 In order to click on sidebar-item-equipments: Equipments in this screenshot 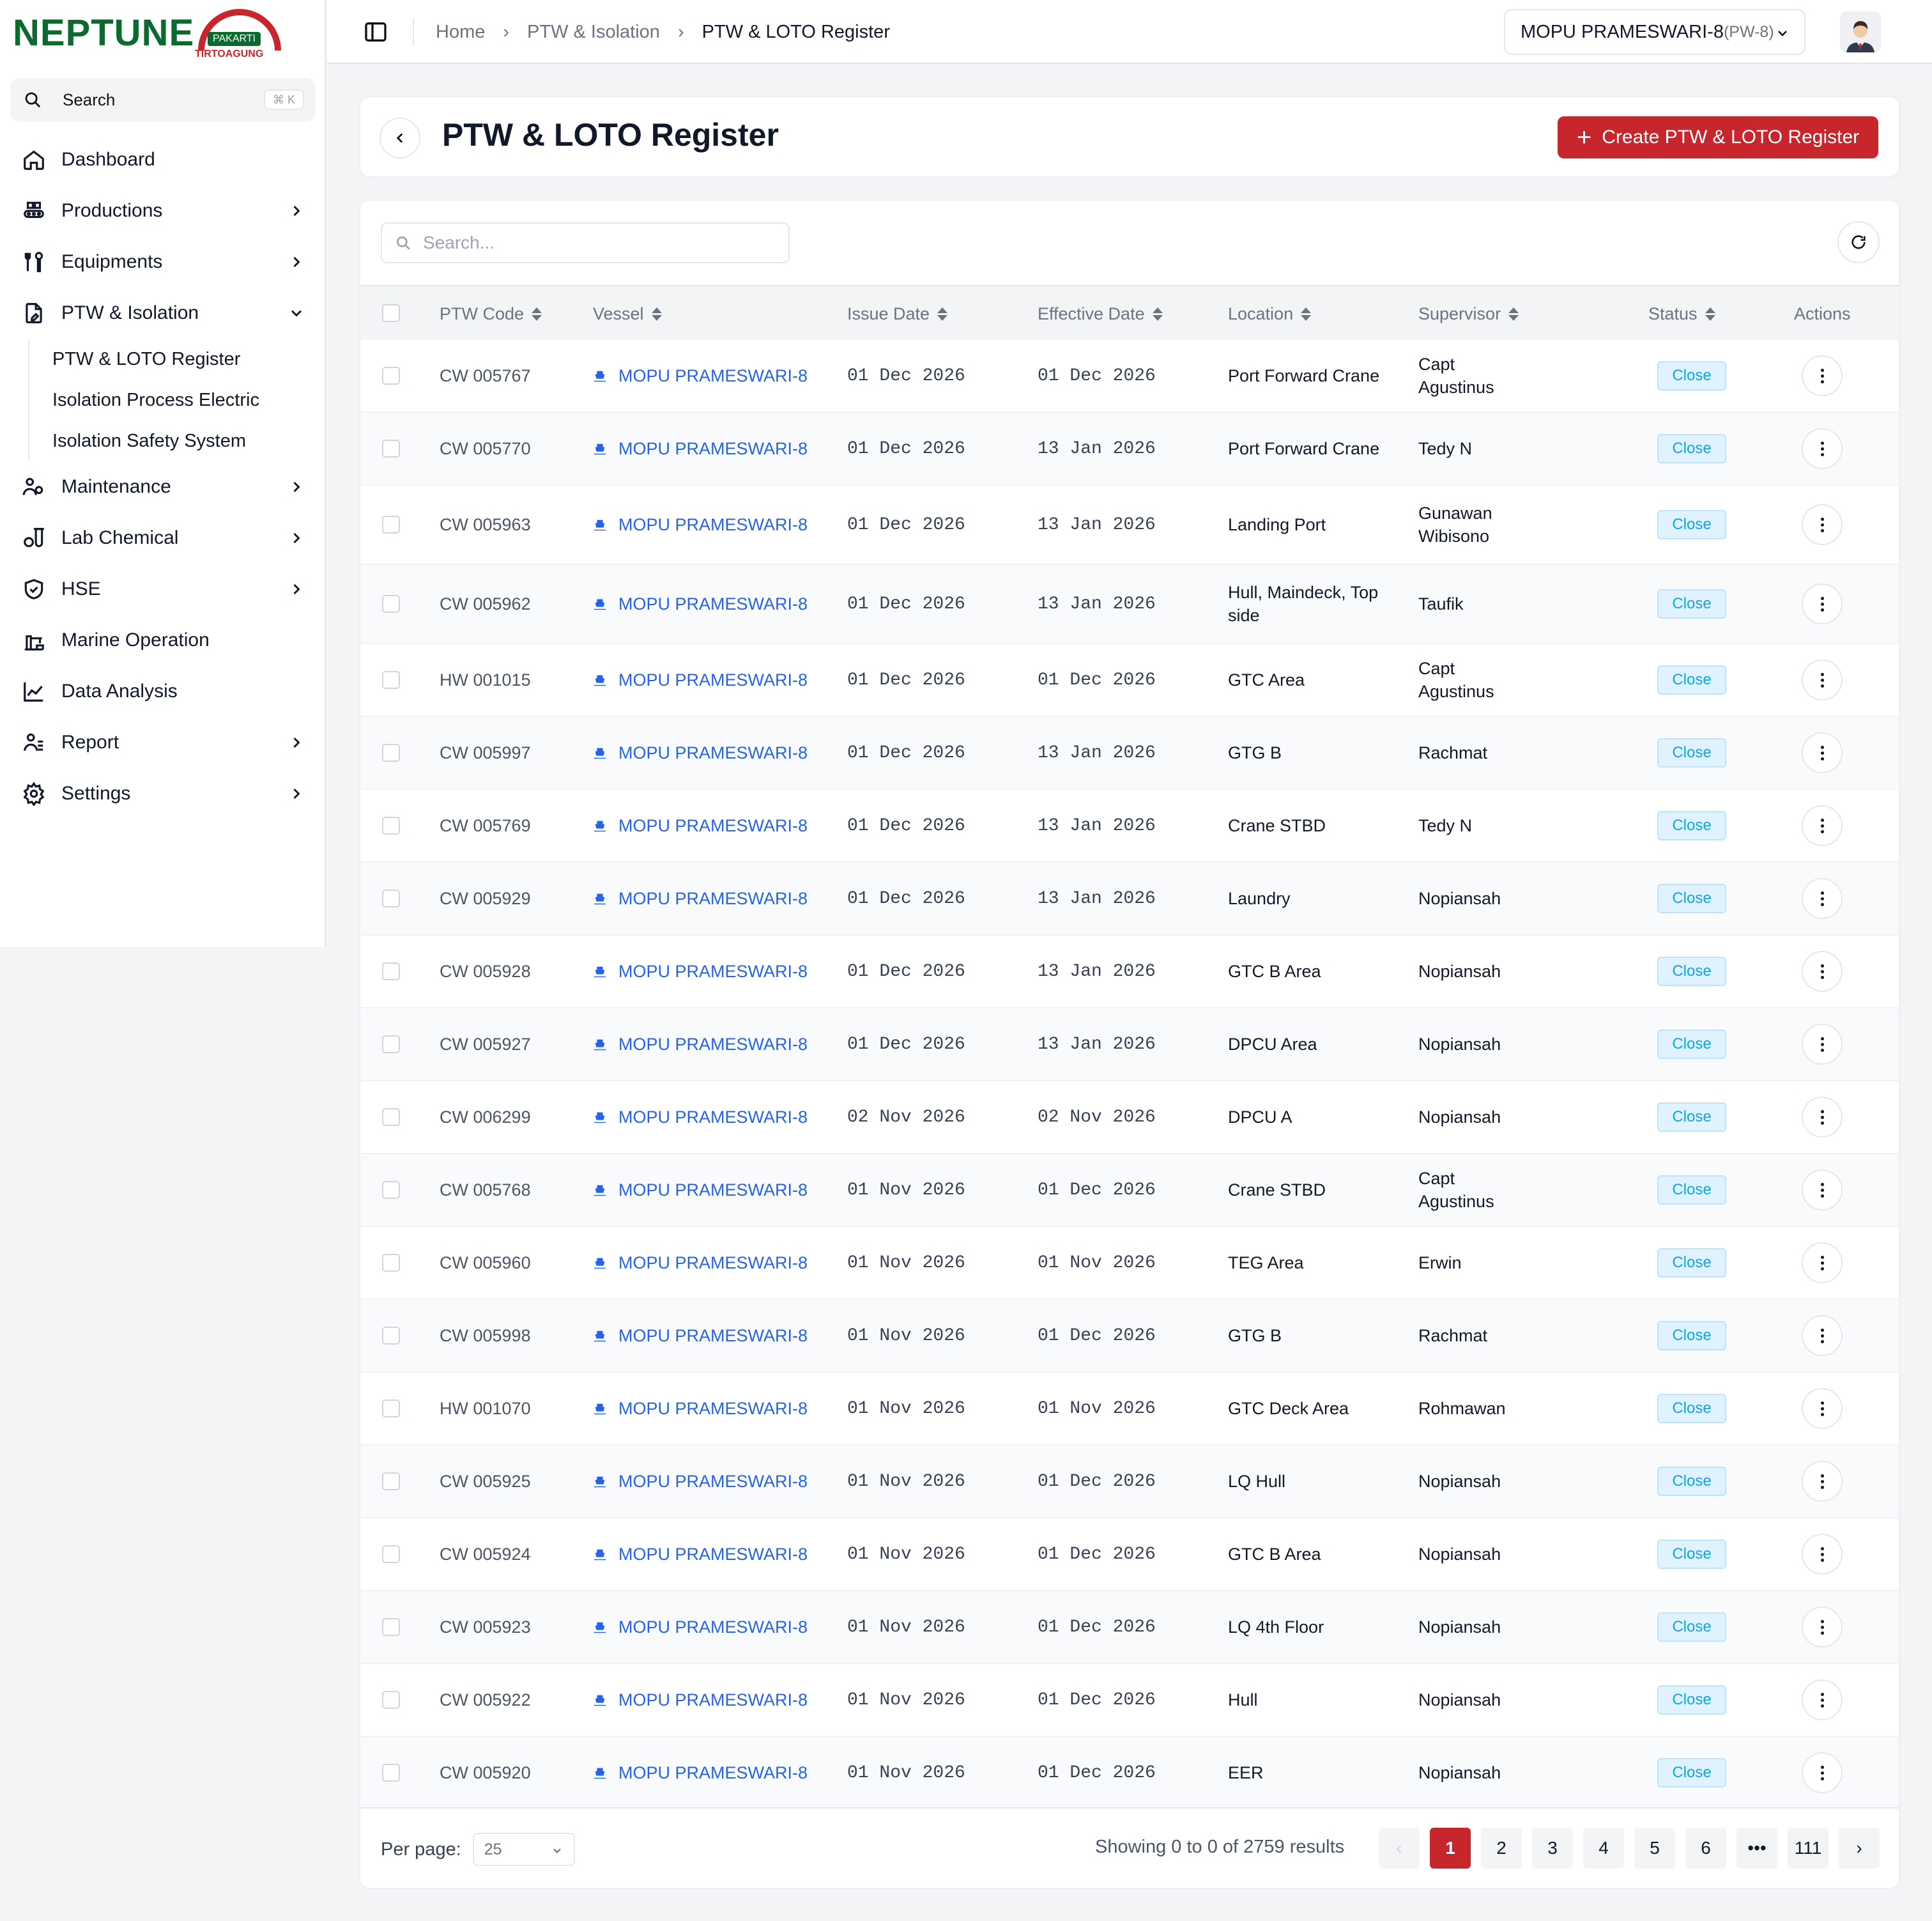, I will do `click(163, 262)`.